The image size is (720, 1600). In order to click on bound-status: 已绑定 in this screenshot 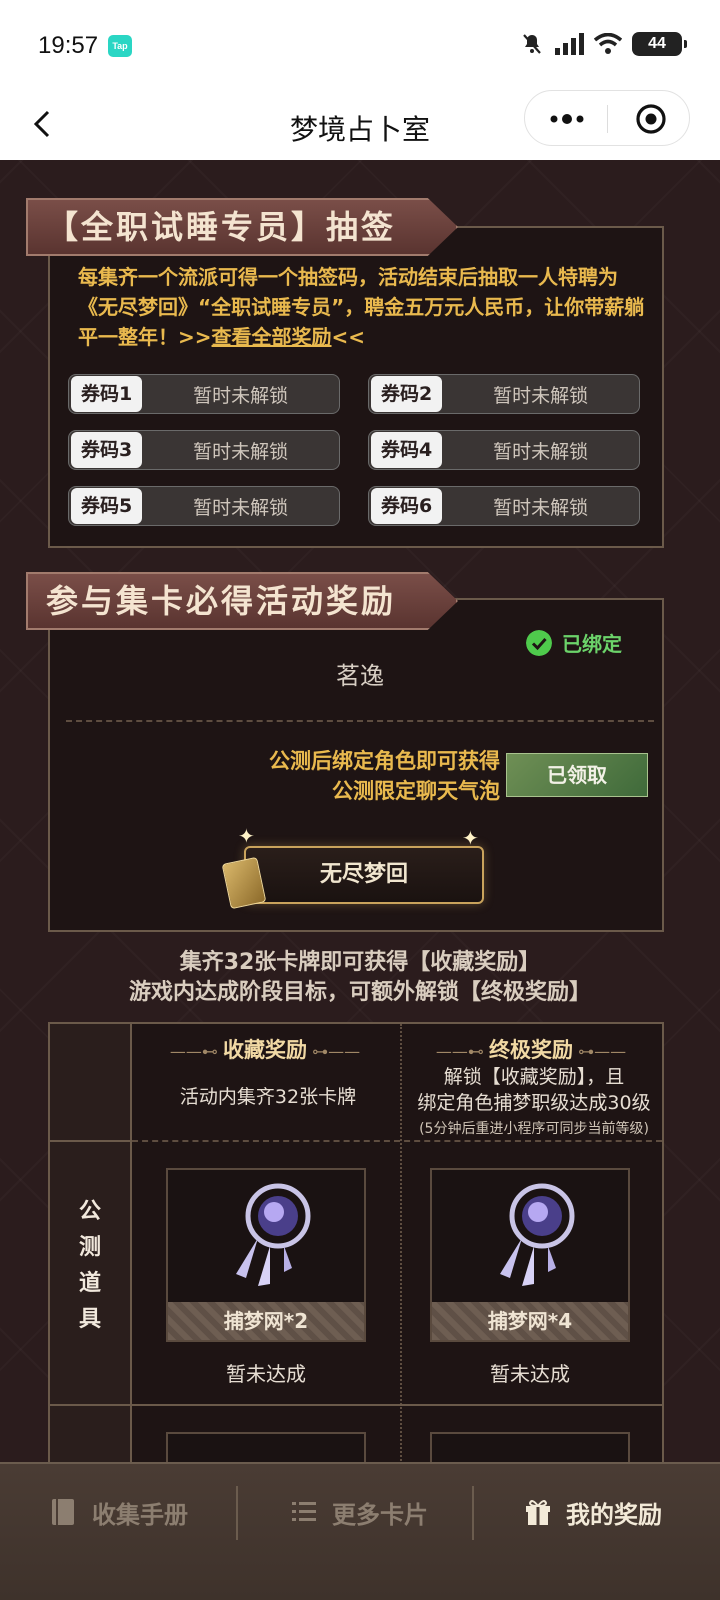, I will do `click(574, 642)`.